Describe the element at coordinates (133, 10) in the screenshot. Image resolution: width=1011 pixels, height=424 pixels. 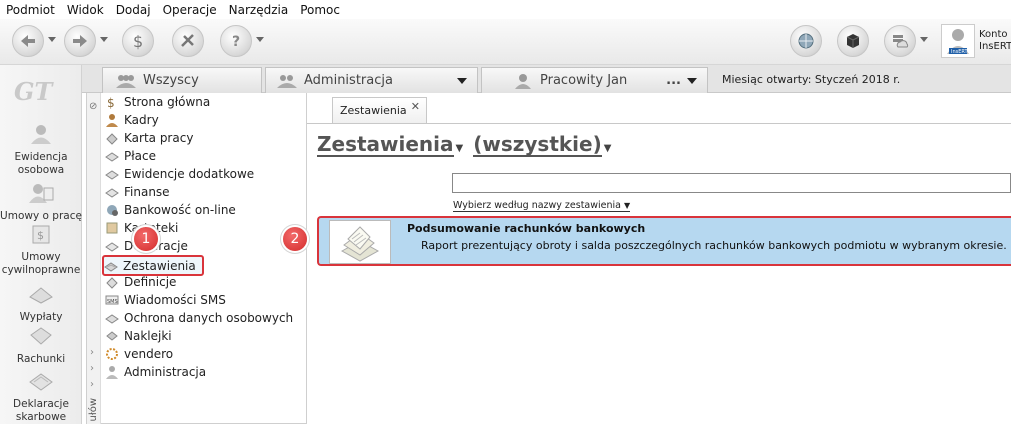
I see `menu-dodaj: Dodaj` at that location.